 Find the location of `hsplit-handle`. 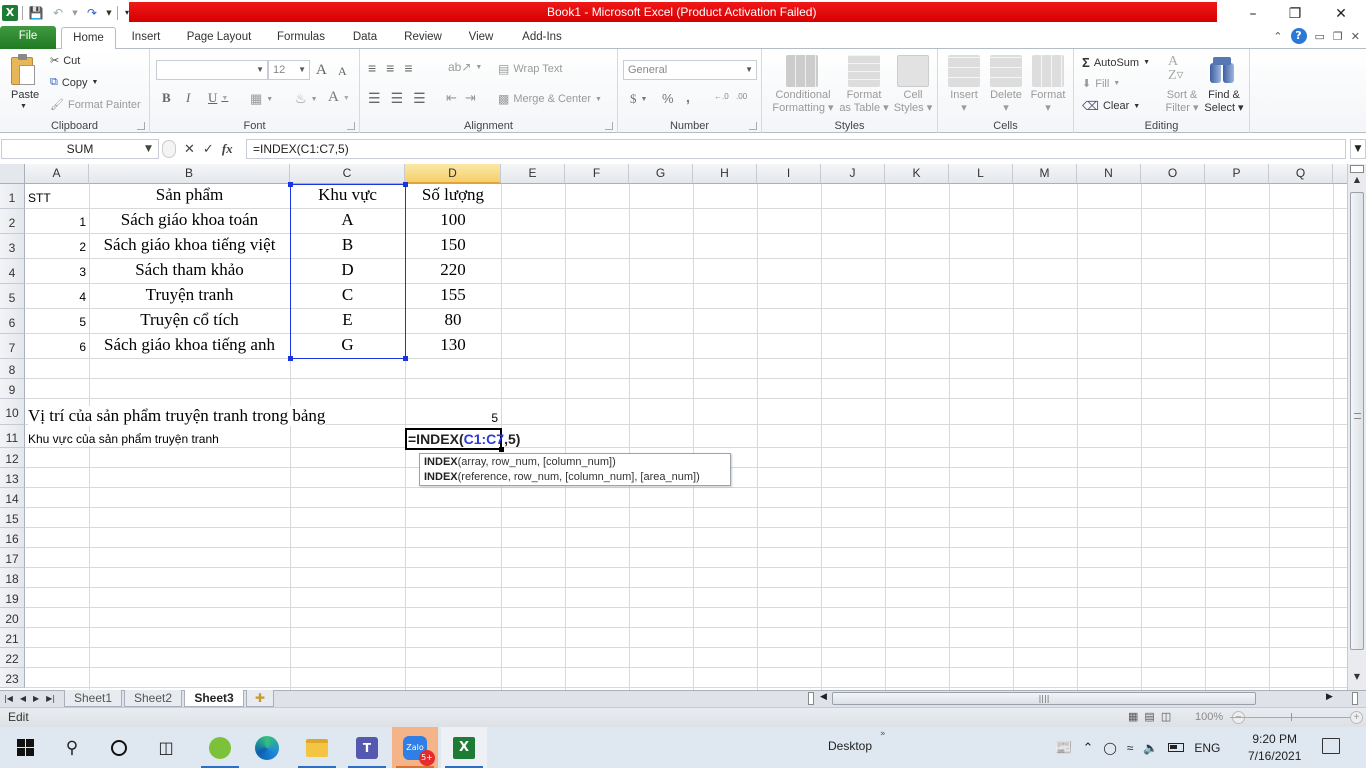

hsplit-handle is located at coordinates (1355, 698).